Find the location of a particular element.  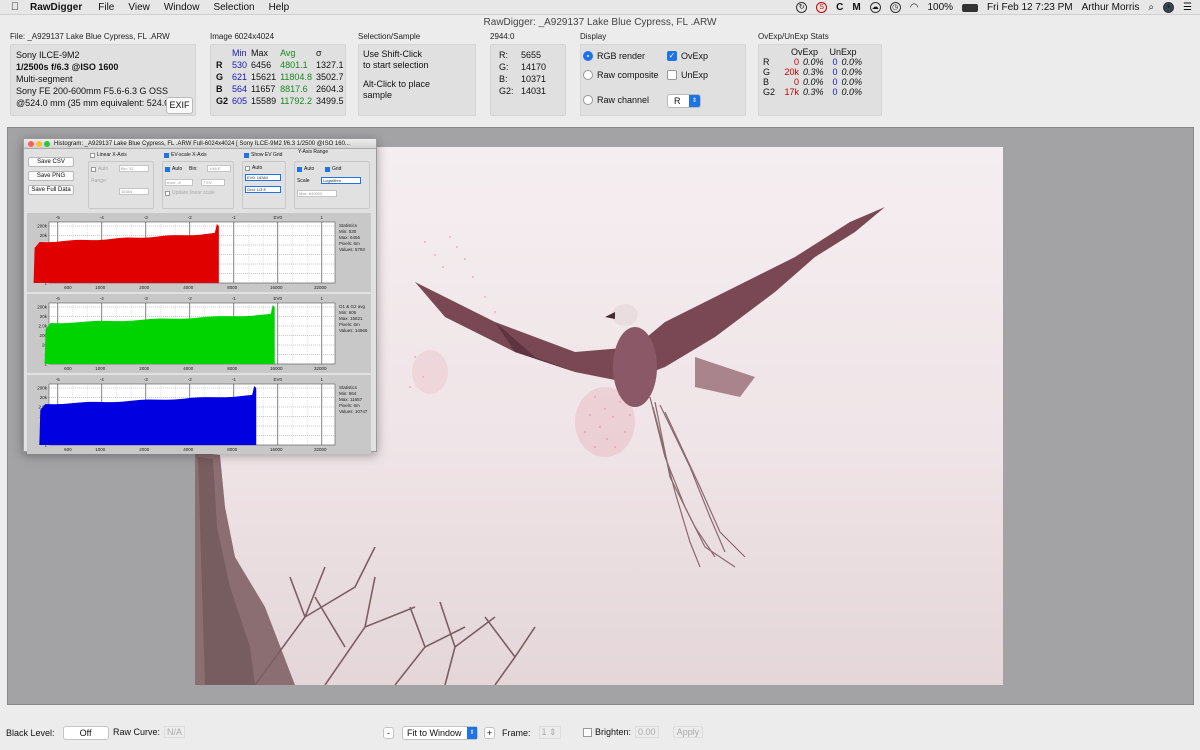

apply-button: Apply is located at coordinates (688, 732).